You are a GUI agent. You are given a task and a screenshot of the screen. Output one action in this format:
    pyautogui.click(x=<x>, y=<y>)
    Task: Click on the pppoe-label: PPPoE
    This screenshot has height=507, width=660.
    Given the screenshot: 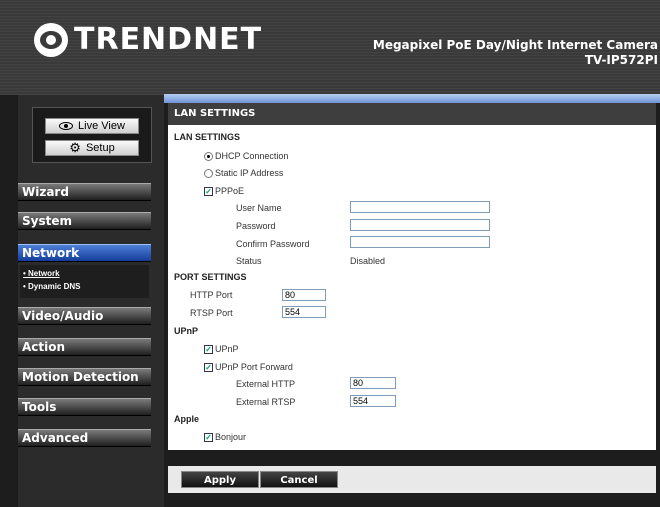 What is the action you would take?
    pyautogui.click(x=230, y=191)
    